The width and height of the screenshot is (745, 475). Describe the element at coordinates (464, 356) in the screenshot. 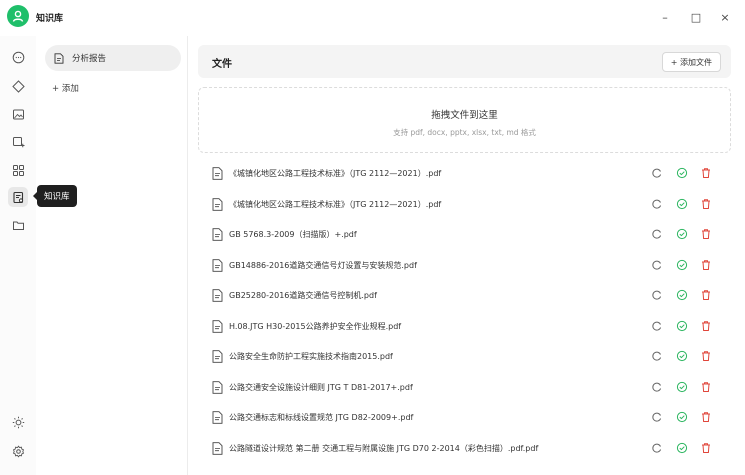

I see `file-row: 公路安全生命防护工程实施技术指南2015.pdf` at that location.